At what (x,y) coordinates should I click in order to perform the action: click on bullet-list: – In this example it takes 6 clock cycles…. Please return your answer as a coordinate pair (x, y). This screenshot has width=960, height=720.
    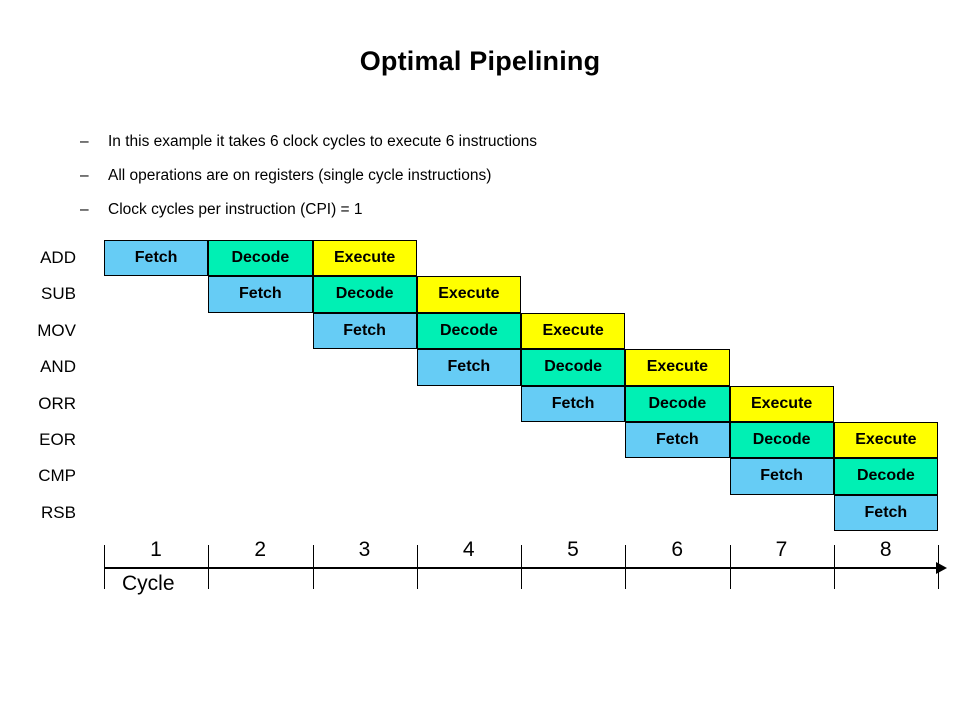
    Looking at the image, I should click on (460, 184).